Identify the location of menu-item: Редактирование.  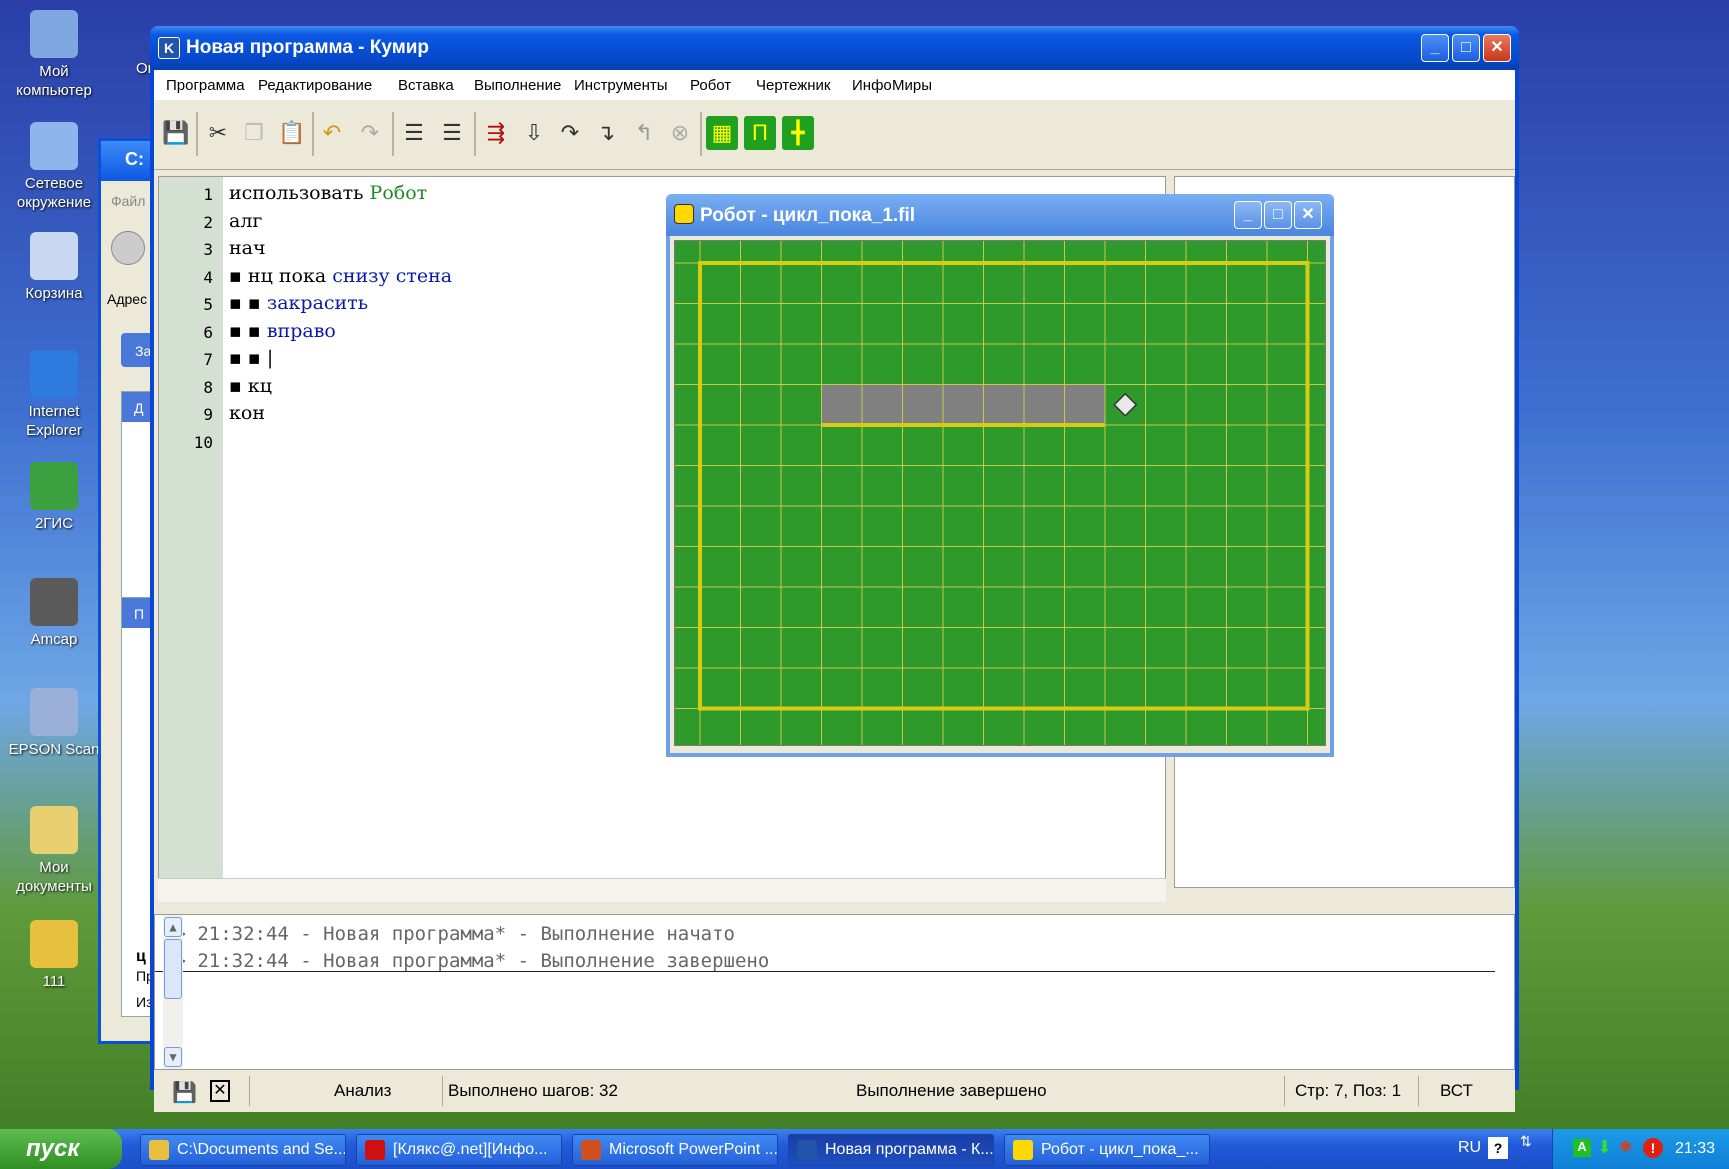
(315, 85).